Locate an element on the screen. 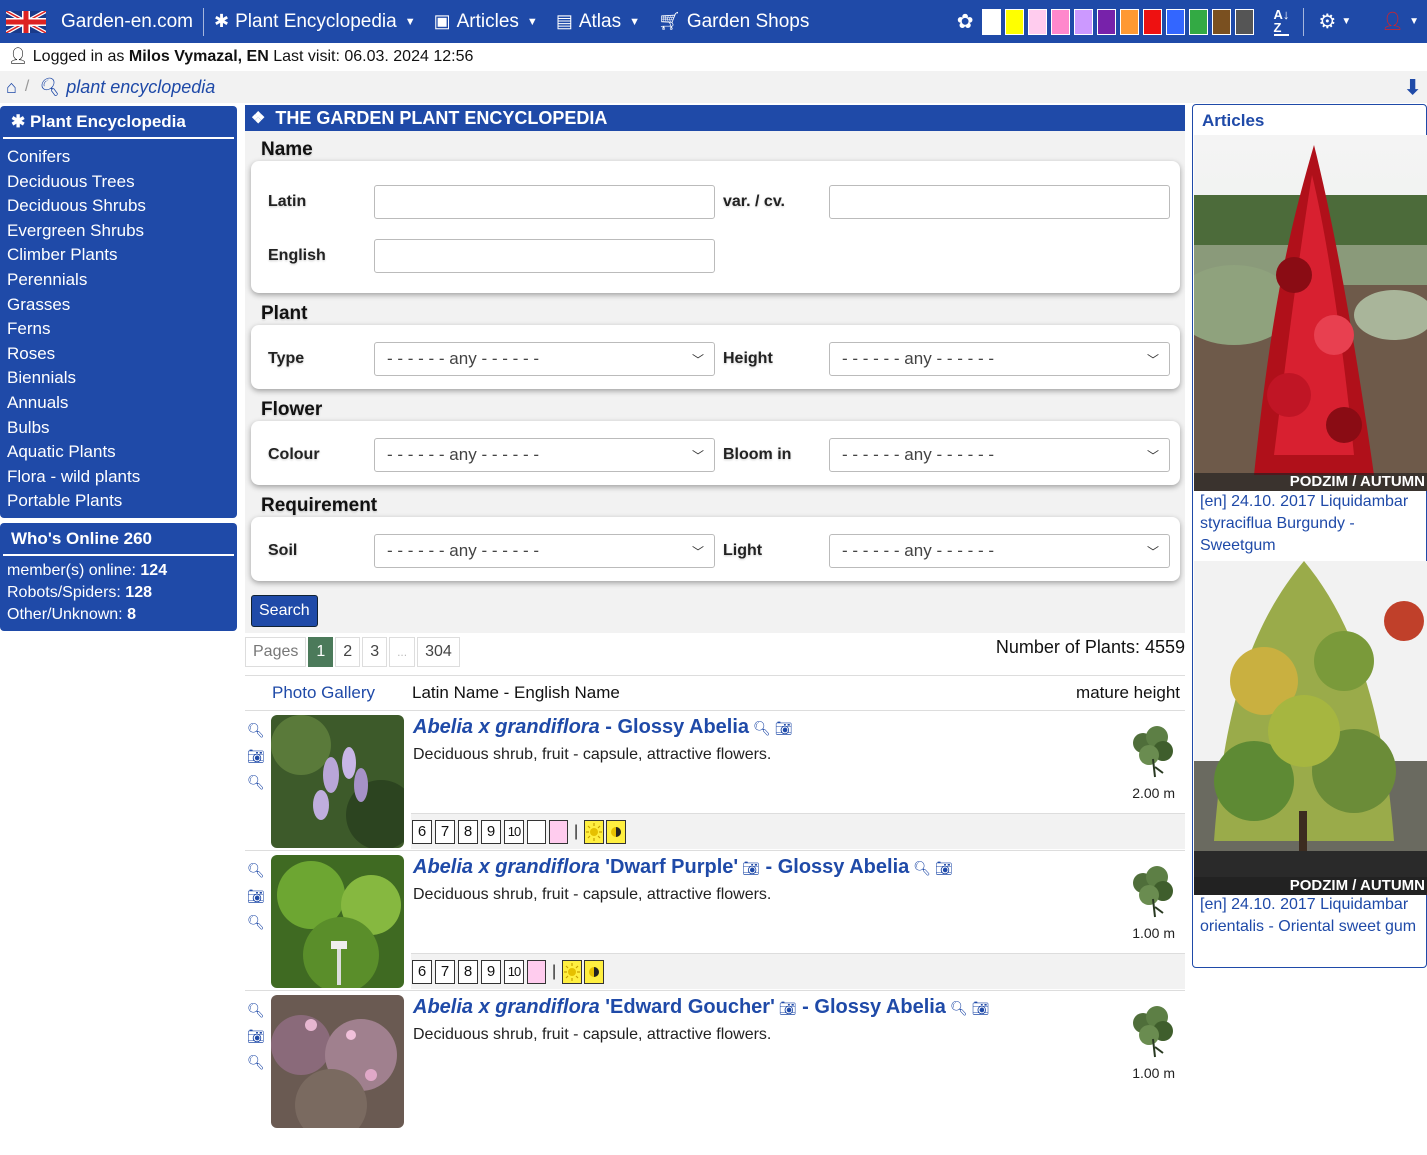 The height and width of the screenshot is (1155, 1427). sidebar-item: Bulbs is located at coordinates (122, 428).